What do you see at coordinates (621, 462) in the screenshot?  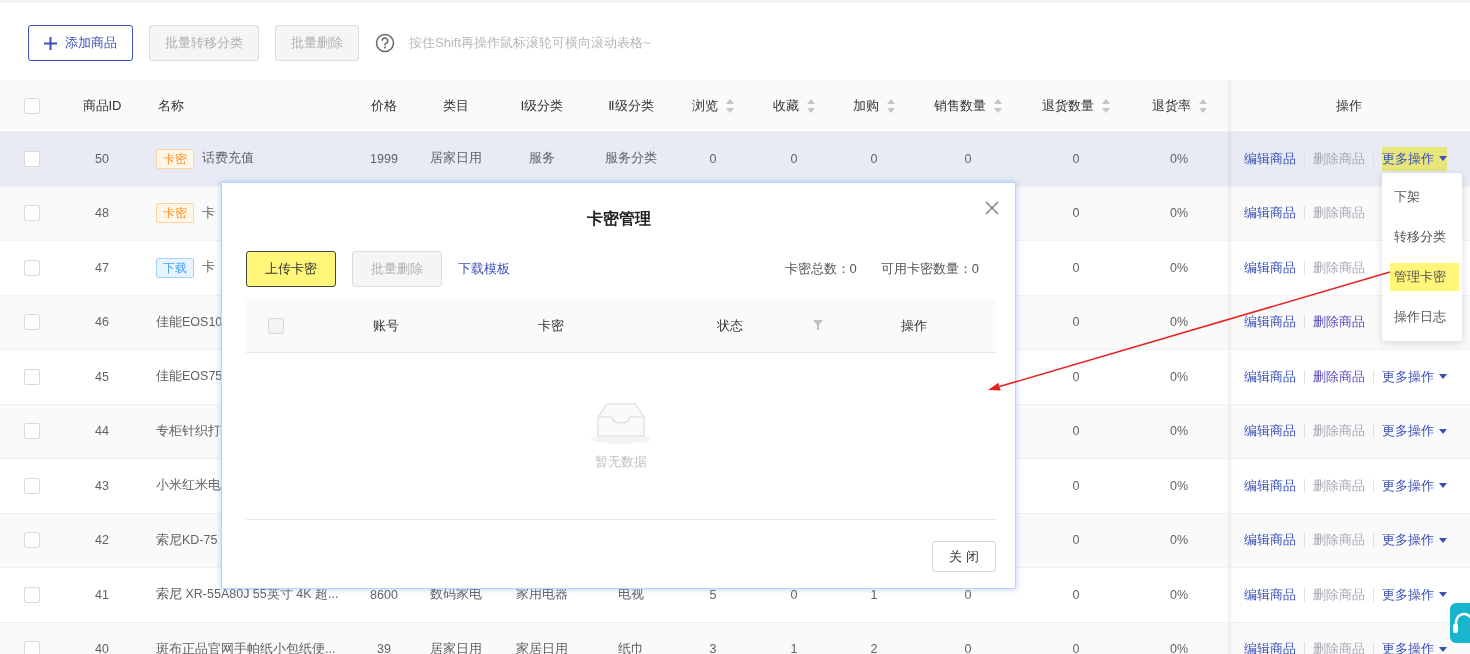 I see `empty-text: 暂无数据` at bounding box center [621, 462].